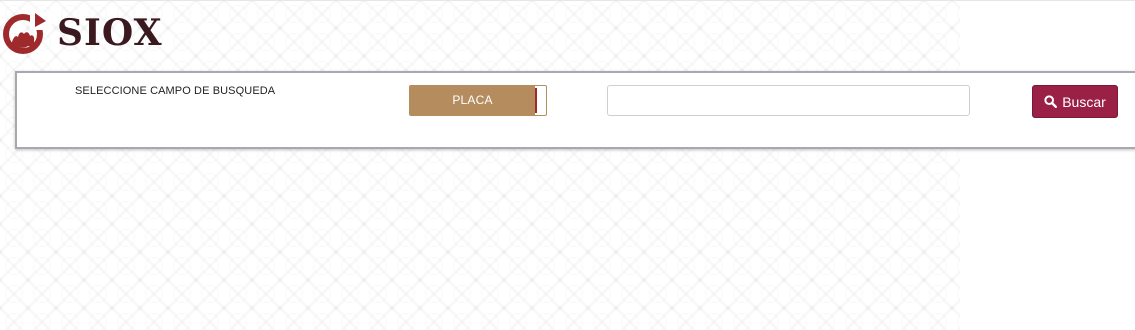  I want to click on toggle-label: PLACA, so click(472, 100).